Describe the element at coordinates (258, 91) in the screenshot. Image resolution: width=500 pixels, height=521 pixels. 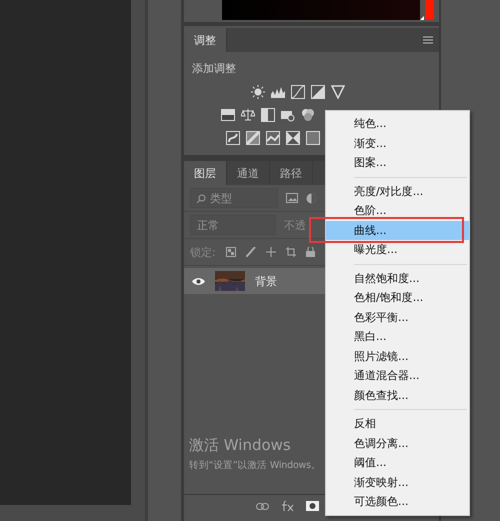
I see `brightness-icon` at that location.